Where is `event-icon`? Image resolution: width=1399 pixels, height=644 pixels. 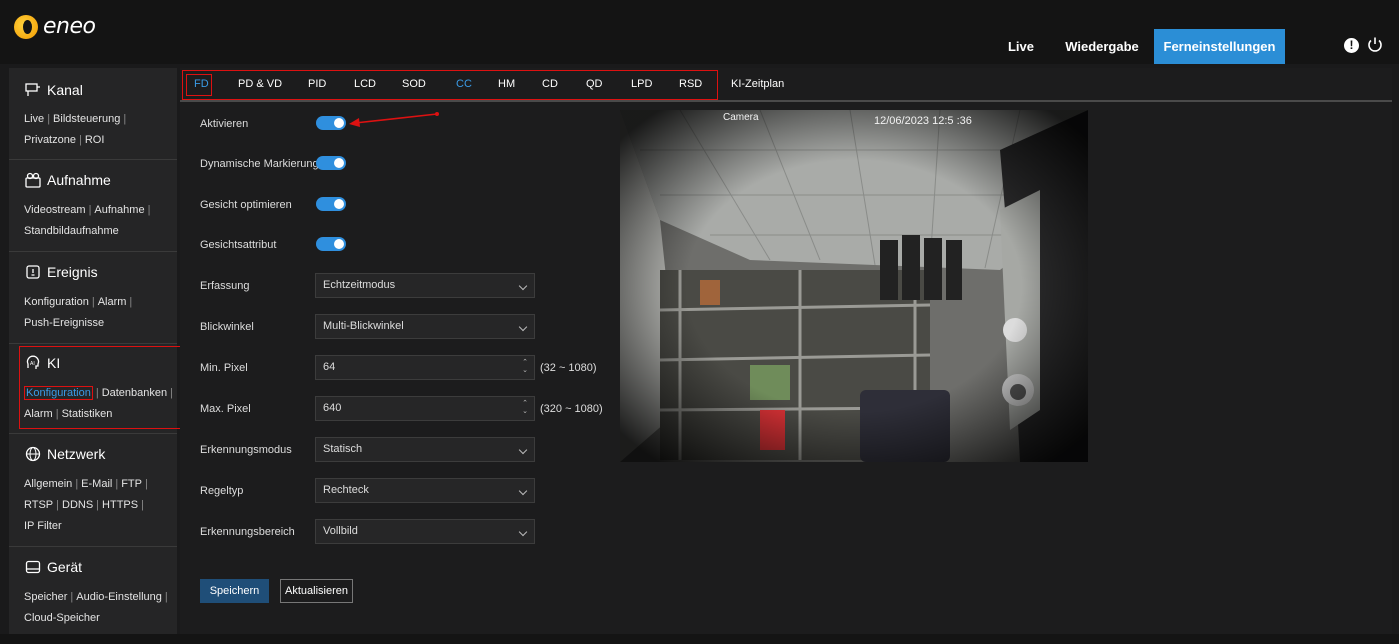 event-icon is located at coordinates (33, 272).